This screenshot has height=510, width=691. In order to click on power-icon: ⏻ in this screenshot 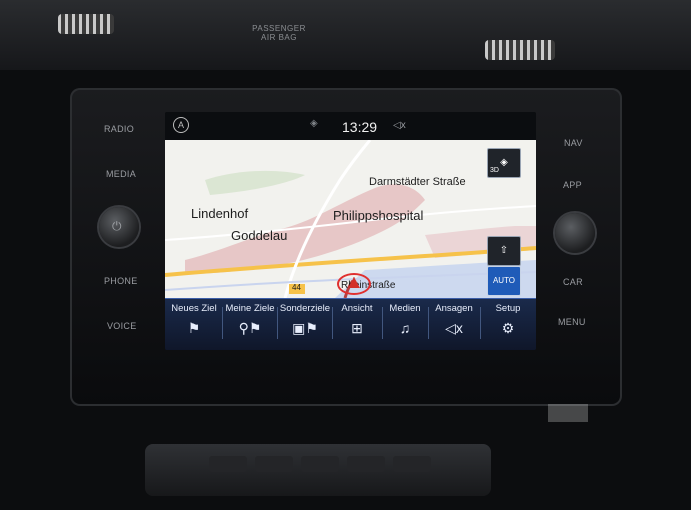, I will do `click(117, 226)`.